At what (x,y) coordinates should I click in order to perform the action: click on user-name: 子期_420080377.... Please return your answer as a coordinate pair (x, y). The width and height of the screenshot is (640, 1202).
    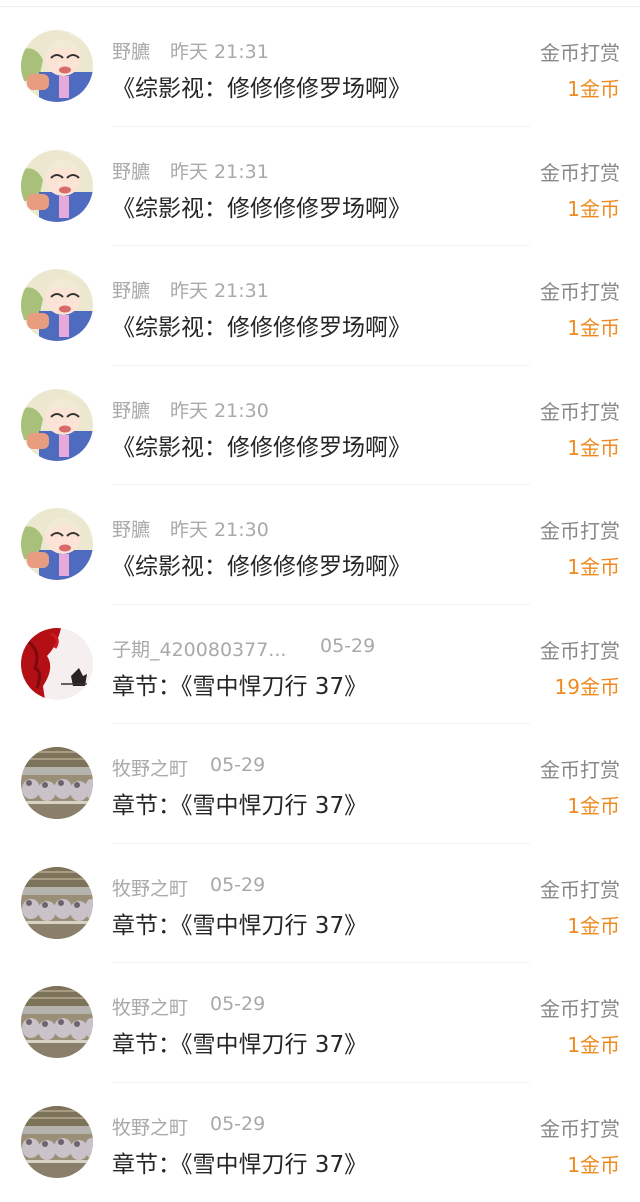
    Looking at the image, I should click on (216, 648).